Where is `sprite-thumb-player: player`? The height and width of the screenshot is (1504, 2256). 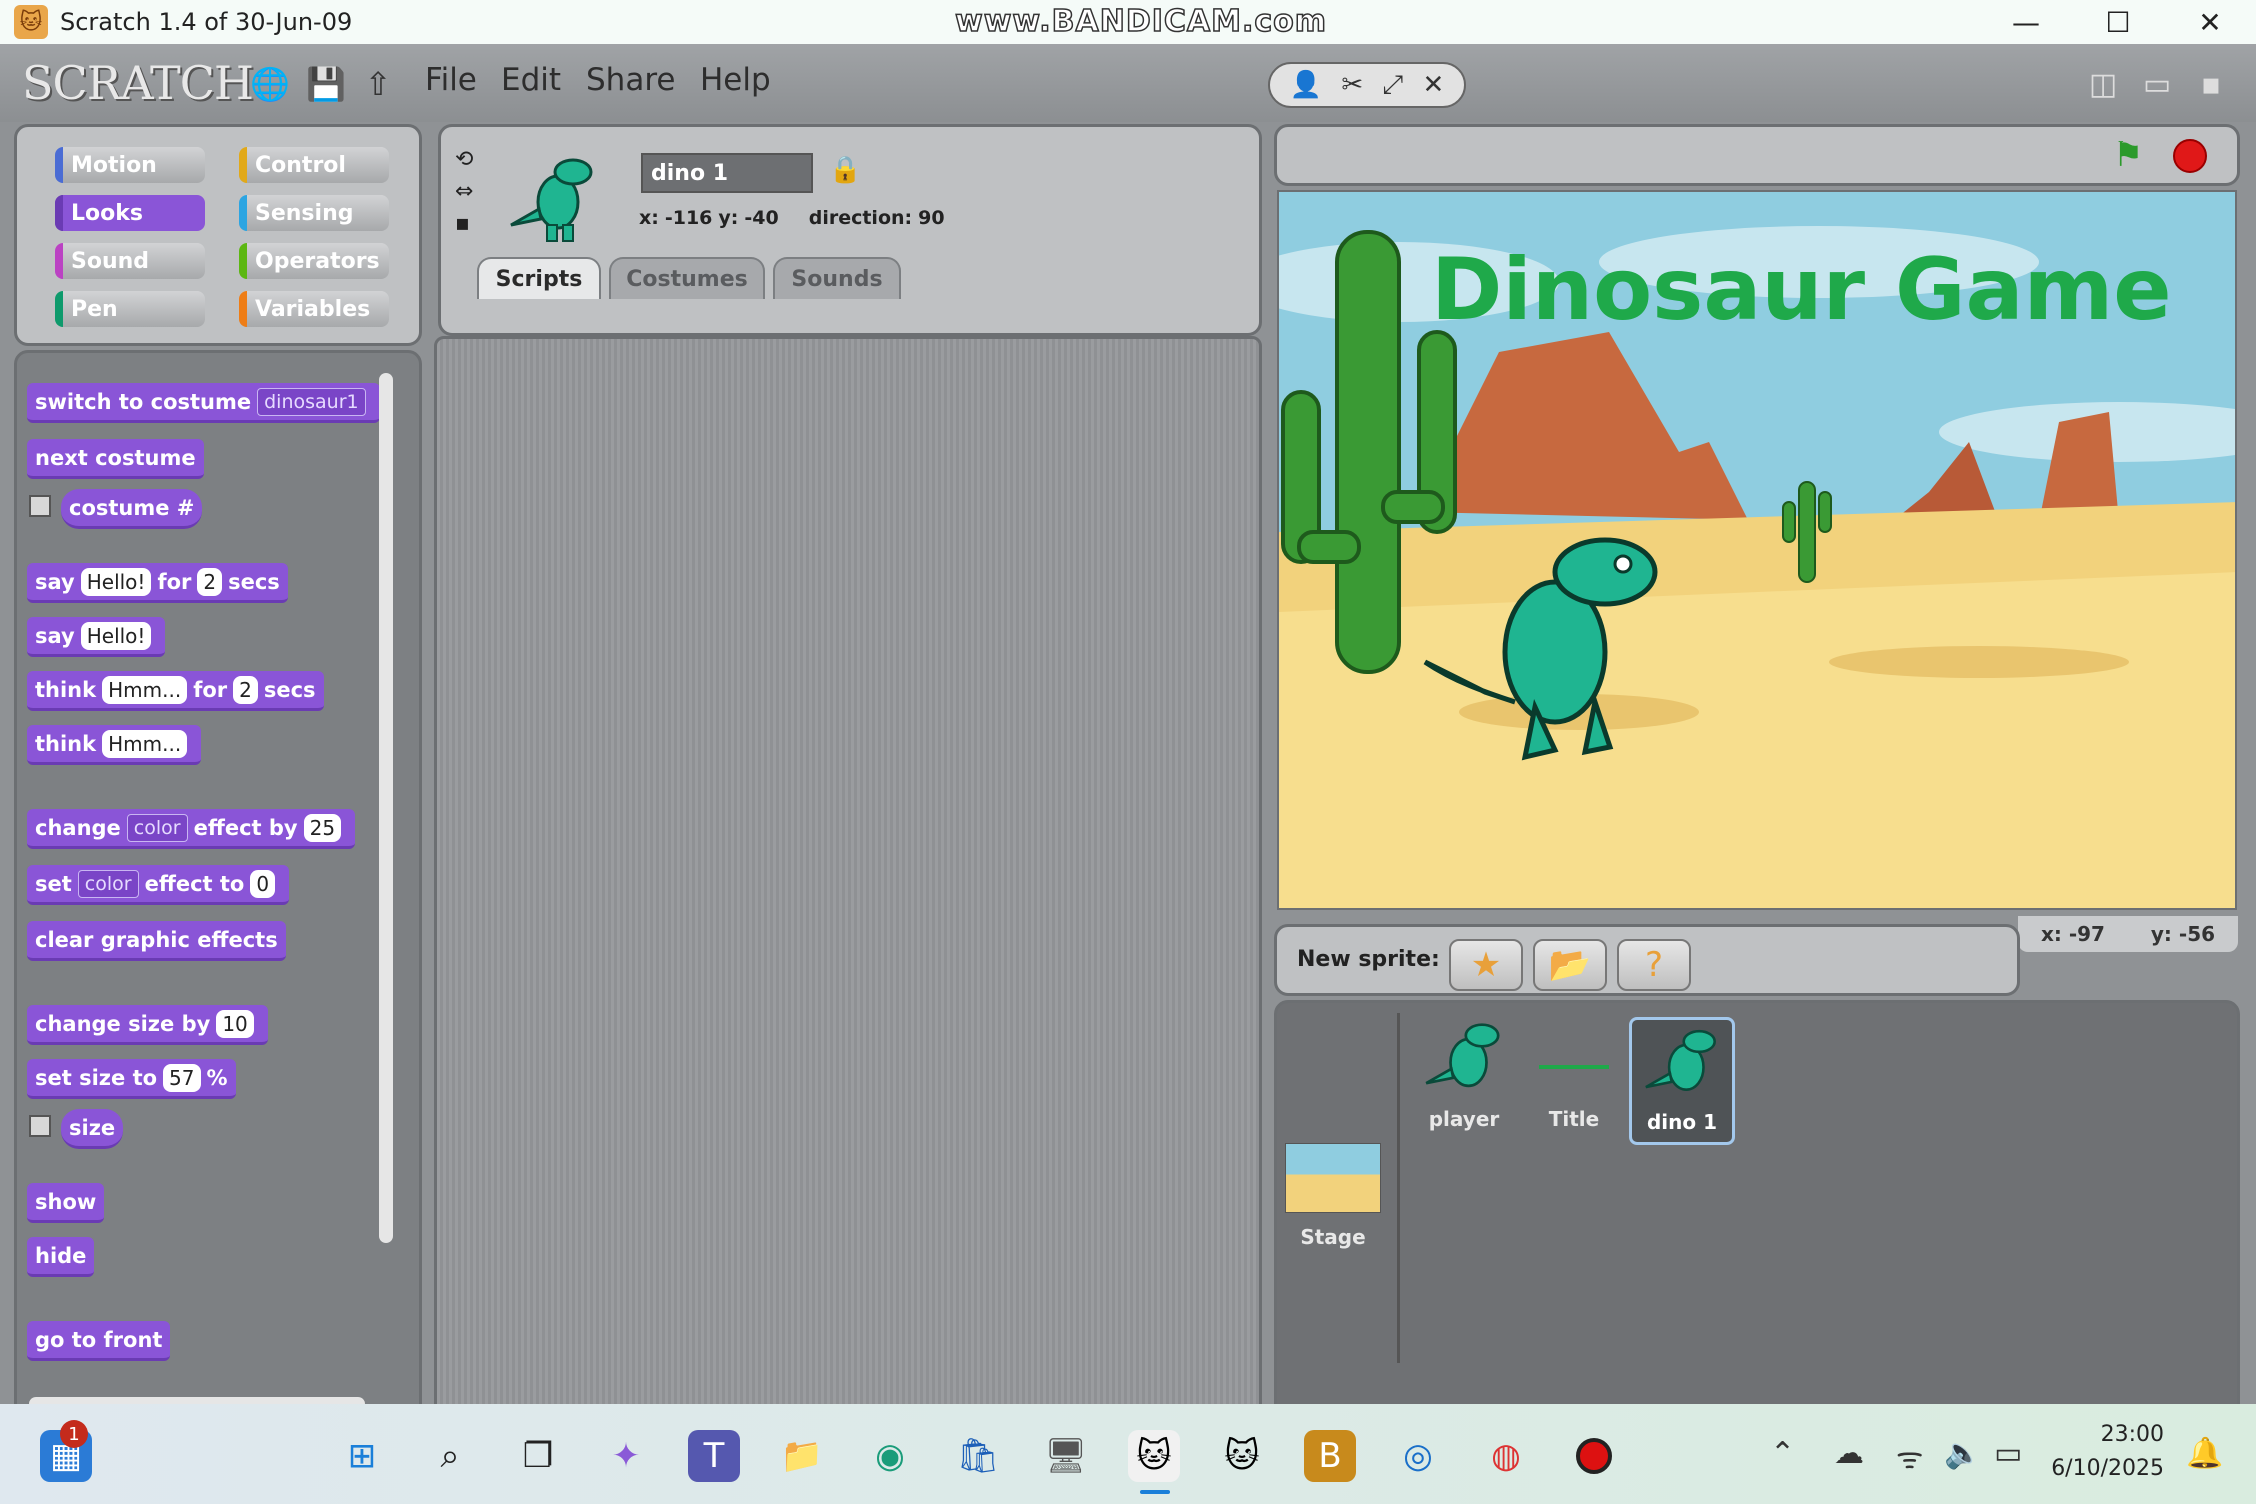 sprite-thumb-player: player is located at coordinates (1464, 1078).